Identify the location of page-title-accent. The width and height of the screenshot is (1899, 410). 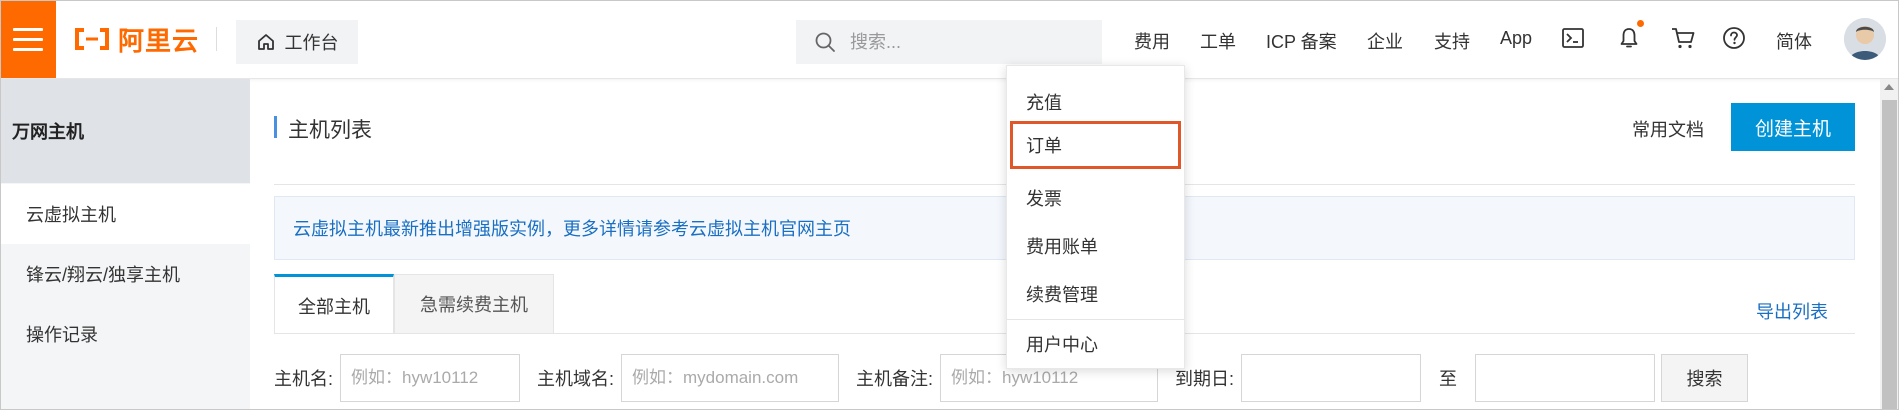
(275, 127).